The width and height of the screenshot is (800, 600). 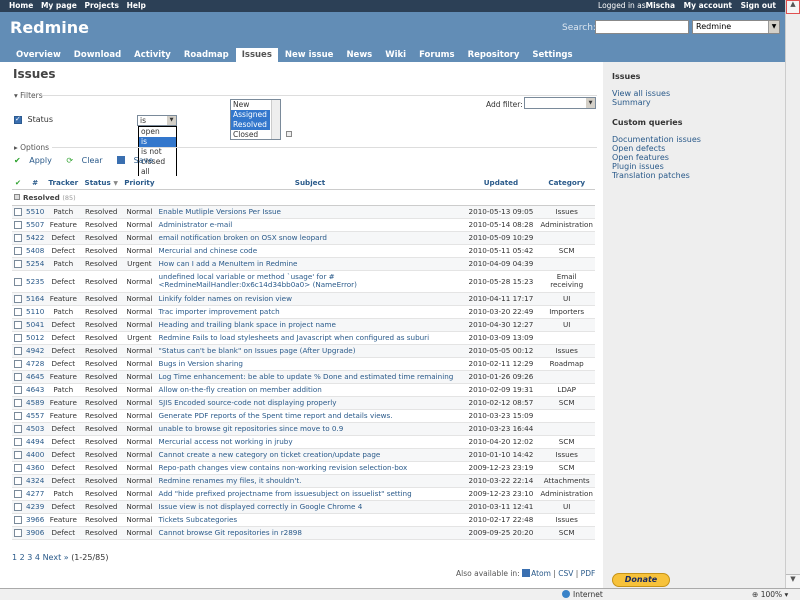 What do you see at coordinates (35, 377) in the screenshot?
I see `issue-id-link: 4645` at bounding box center [35, 377].